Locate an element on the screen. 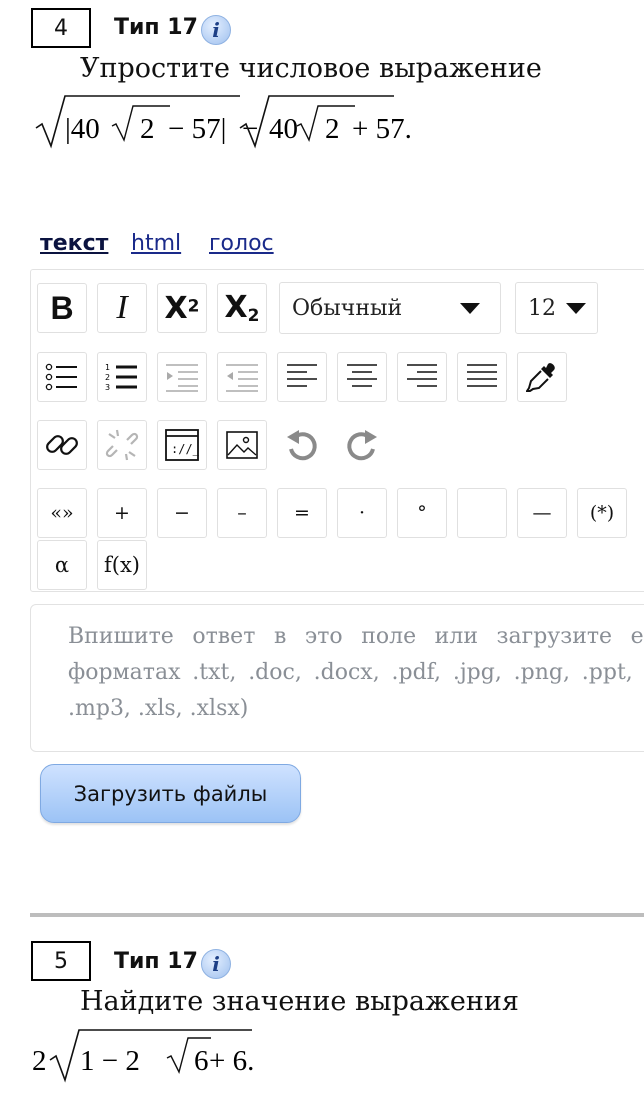 The image size is (644, 1107). outdent-icon is located at coordinates (242, 378).